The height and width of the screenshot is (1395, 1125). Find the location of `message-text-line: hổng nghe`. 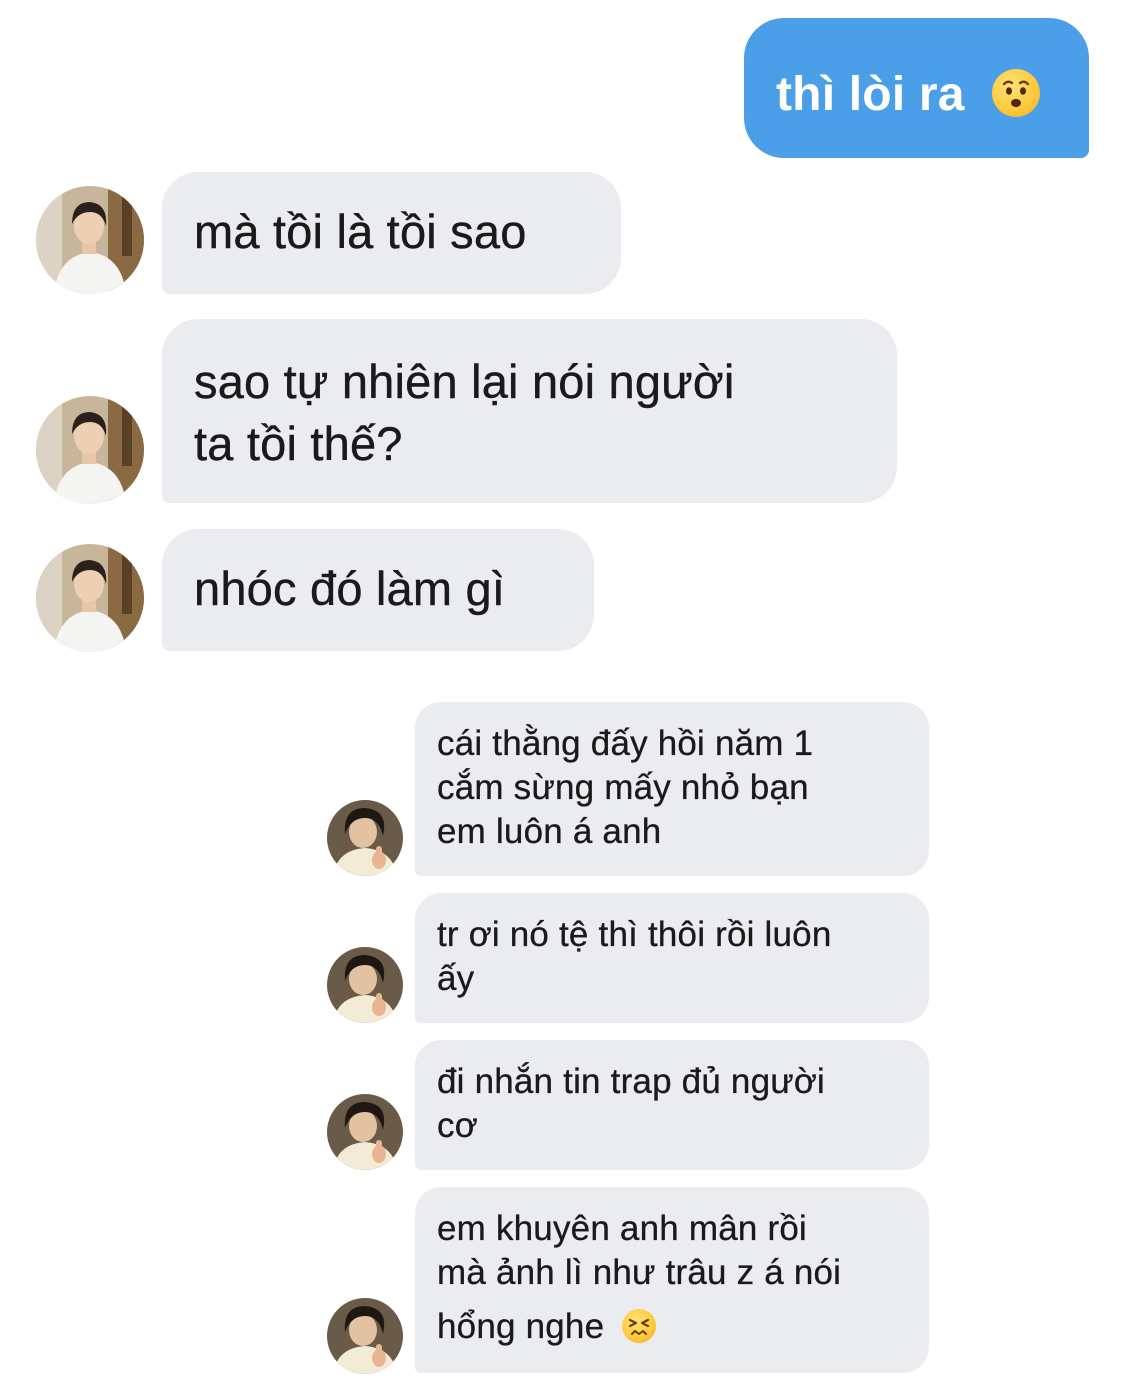

message-text-line: hổng nghe is located at coordinates (521, 1326).